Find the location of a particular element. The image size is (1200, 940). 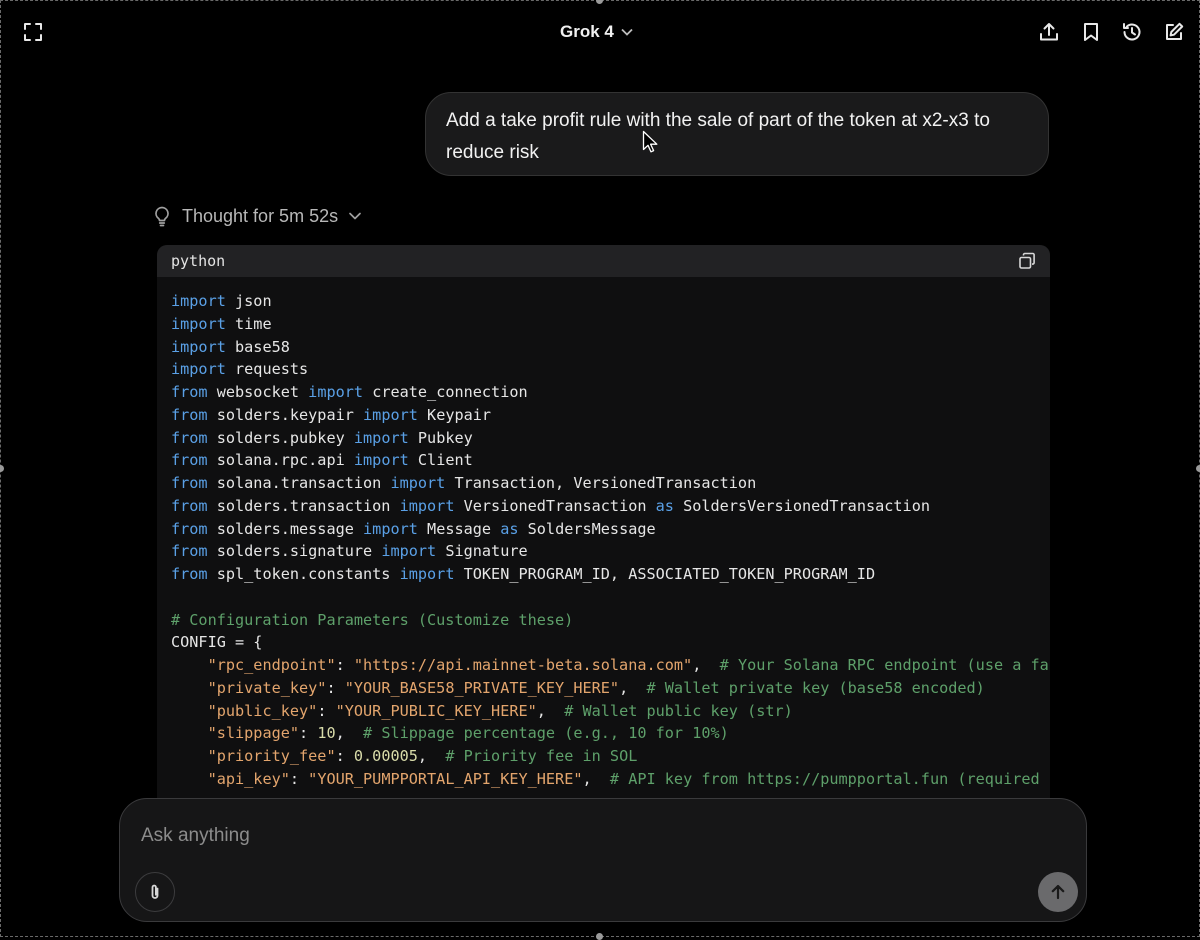

code-token: "private_key" is located at coordinates (267, 687).